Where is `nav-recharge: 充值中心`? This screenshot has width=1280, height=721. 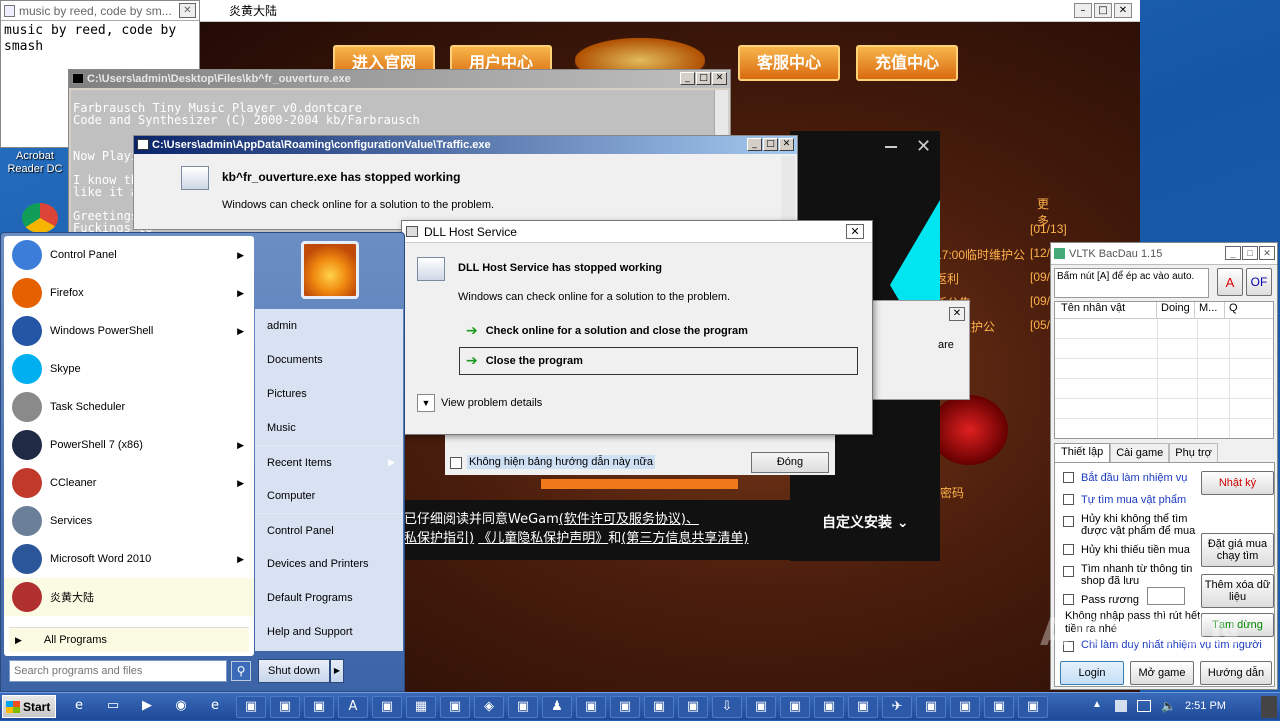
nav-recharge: 充值中心 is located at coordinates (907, 63).